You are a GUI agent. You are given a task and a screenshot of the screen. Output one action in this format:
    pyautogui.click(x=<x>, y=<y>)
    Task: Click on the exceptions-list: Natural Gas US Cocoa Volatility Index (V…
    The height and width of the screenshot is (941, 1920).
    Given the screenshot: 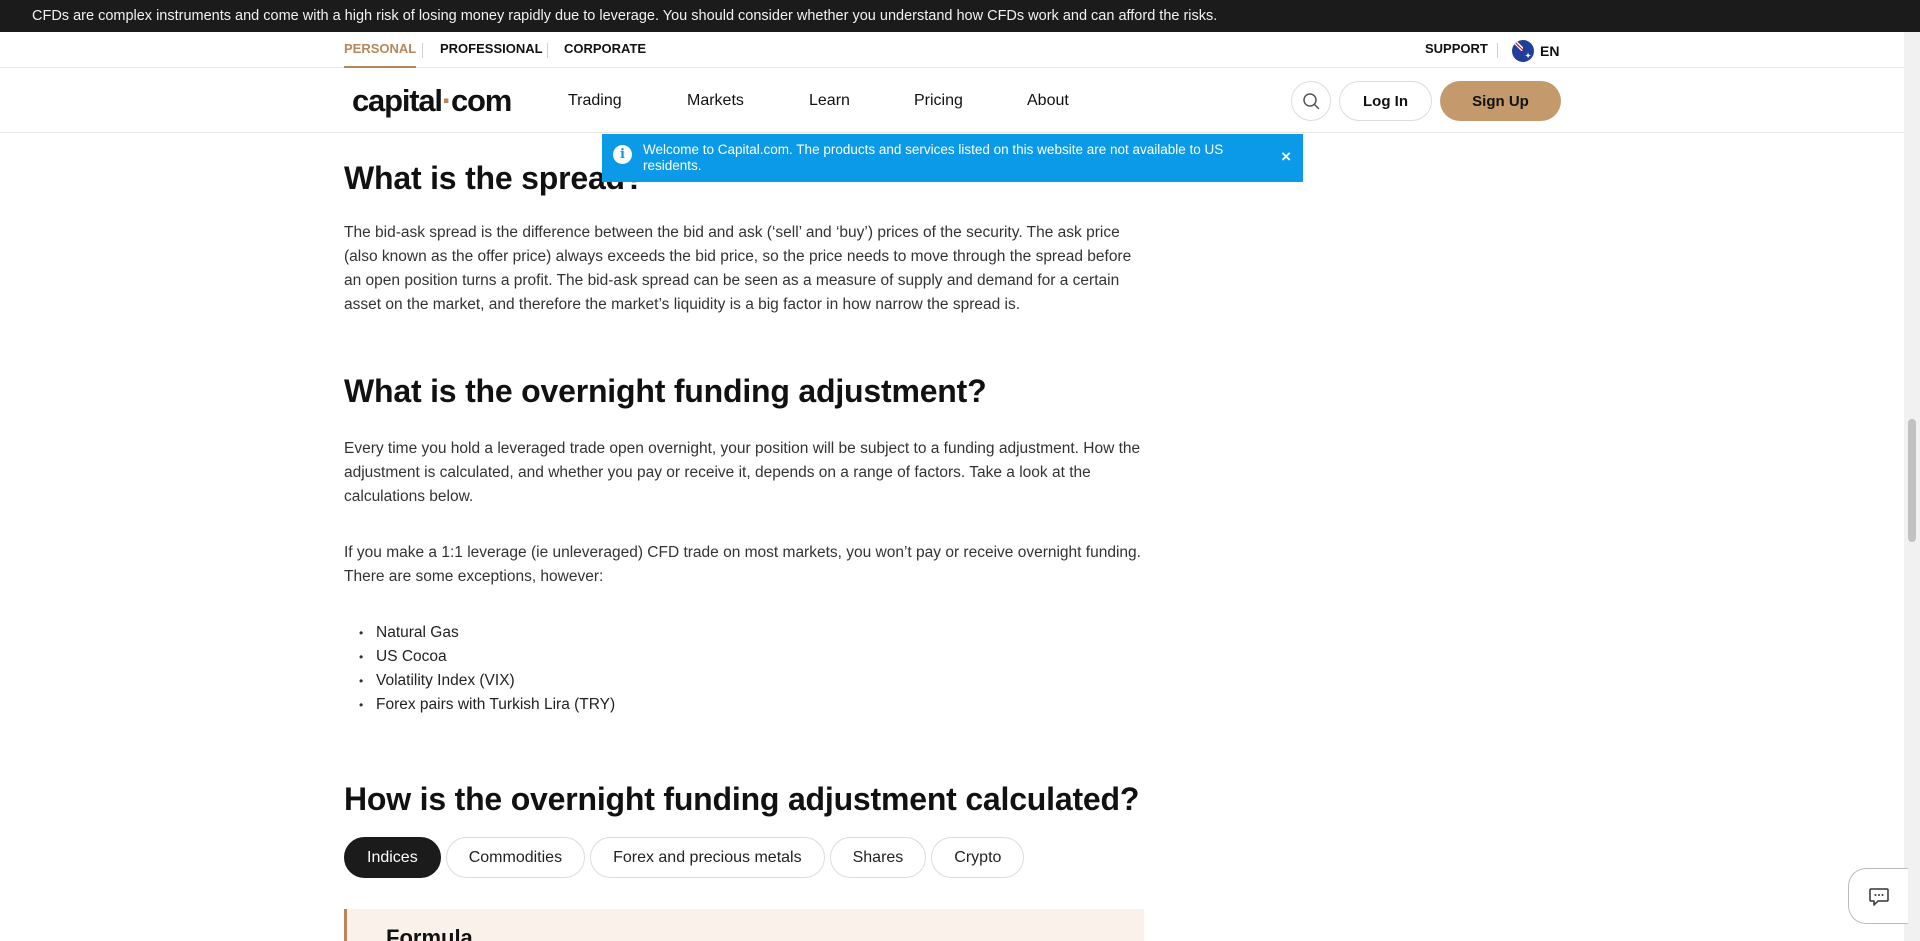 What is the action you would take?
    pyautogui.click(x=479, y=669)
    